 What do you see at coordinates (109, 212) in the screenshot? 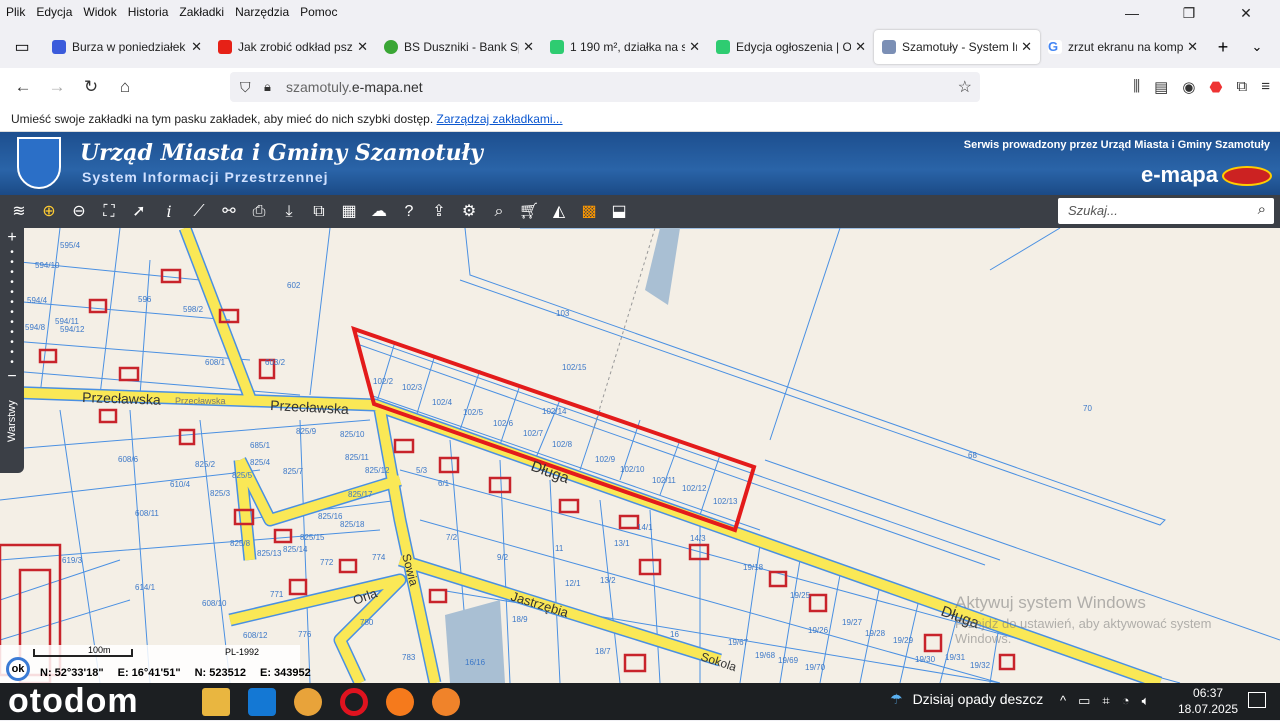
I see `zoom-extent-icon: ⛶` at bounding box center [109, 212].